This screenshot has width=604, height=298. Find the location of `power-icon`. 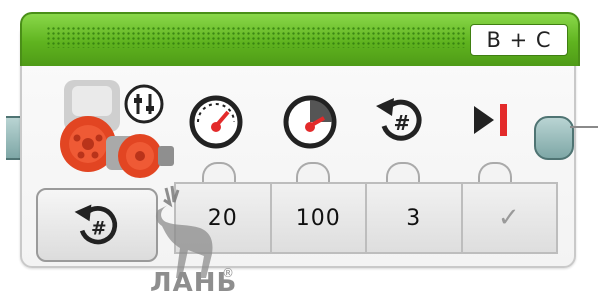

power-icon is located at coordinates (310, 120).